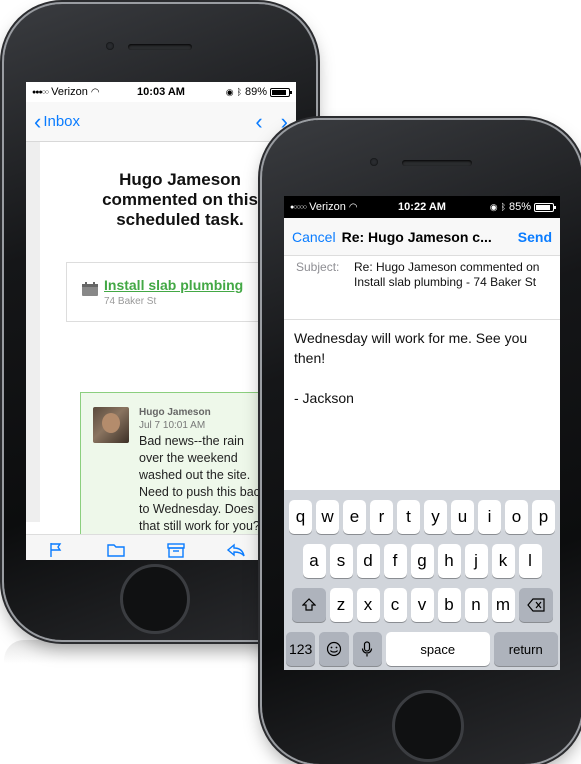 This screenshot has width=581, height=764. I want to click on task-address: 74 Baker St, so click(130, 301).